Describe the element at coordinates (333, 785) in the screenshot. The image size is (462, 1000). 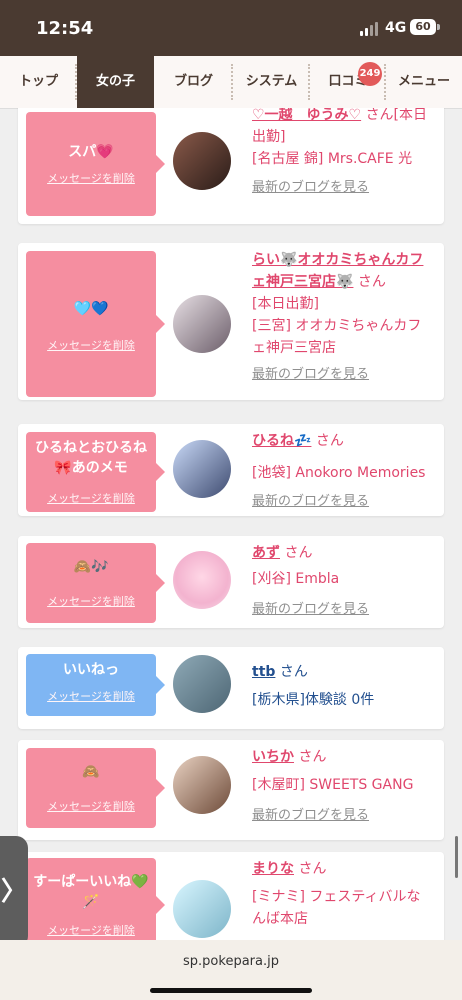
I see `shop-label: [木屋町] SWEETS GANG` at that location.